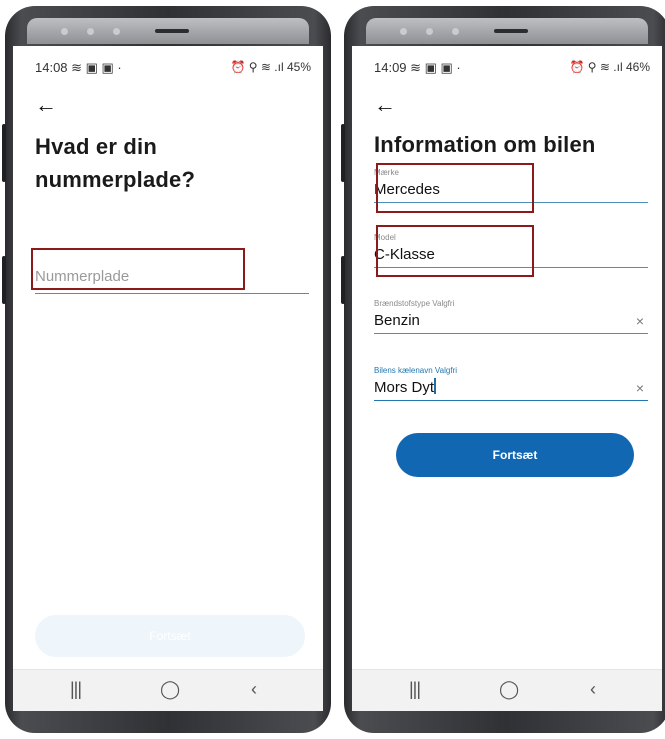  I want to click on status-bar: 14:08 ≋ ▣ ▣ · ⏰ ⚲ ≋ .ıl 45%, so click(173, 68).